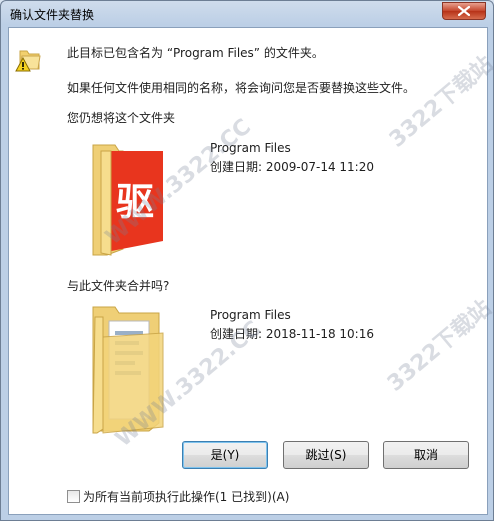 The height and width of the screenshot is (521, 494). What do you see at coordinates (241, 88) in the screenshot?
I see `message-line-2: 如果任何文件使用相同的名称，将会询问您是否要替换这些文件。` at bounding box center [241, 88].